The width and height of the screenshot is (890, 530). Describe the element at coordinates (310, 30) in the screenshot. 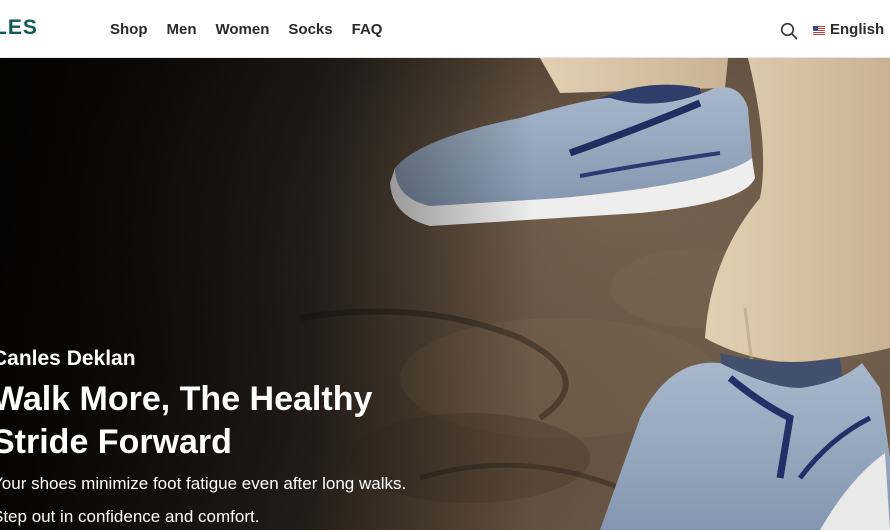

I see `nav-socks: Socks` at that location.